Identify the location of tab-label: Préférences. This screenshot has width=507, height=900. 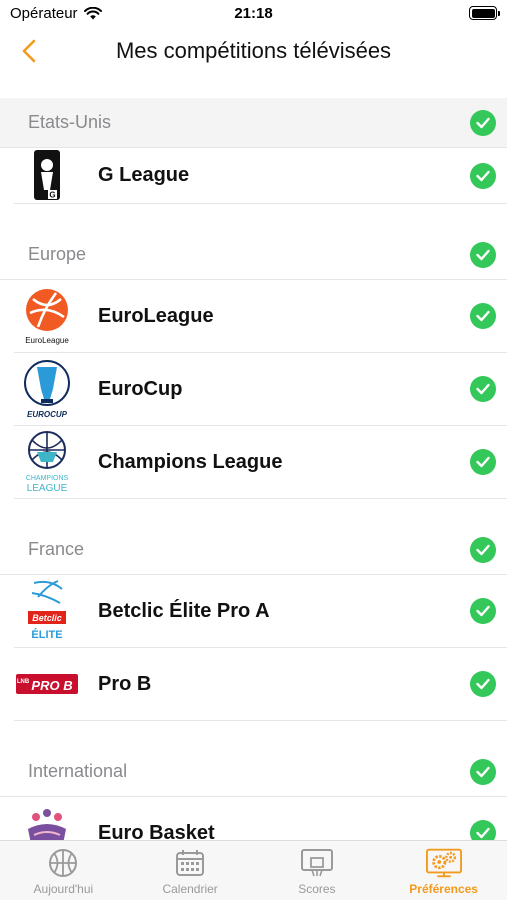
(443, 889).